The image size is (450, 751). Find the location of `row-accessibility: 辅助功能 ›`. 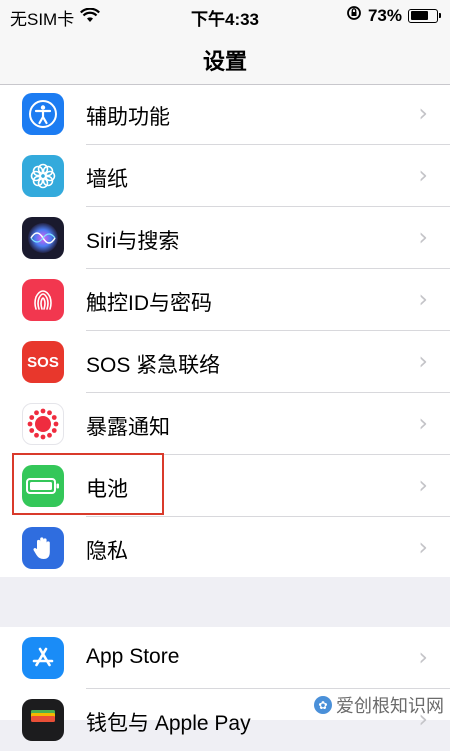

row-accessibility: 辅助功能 › is located at coordinates (225, 114).